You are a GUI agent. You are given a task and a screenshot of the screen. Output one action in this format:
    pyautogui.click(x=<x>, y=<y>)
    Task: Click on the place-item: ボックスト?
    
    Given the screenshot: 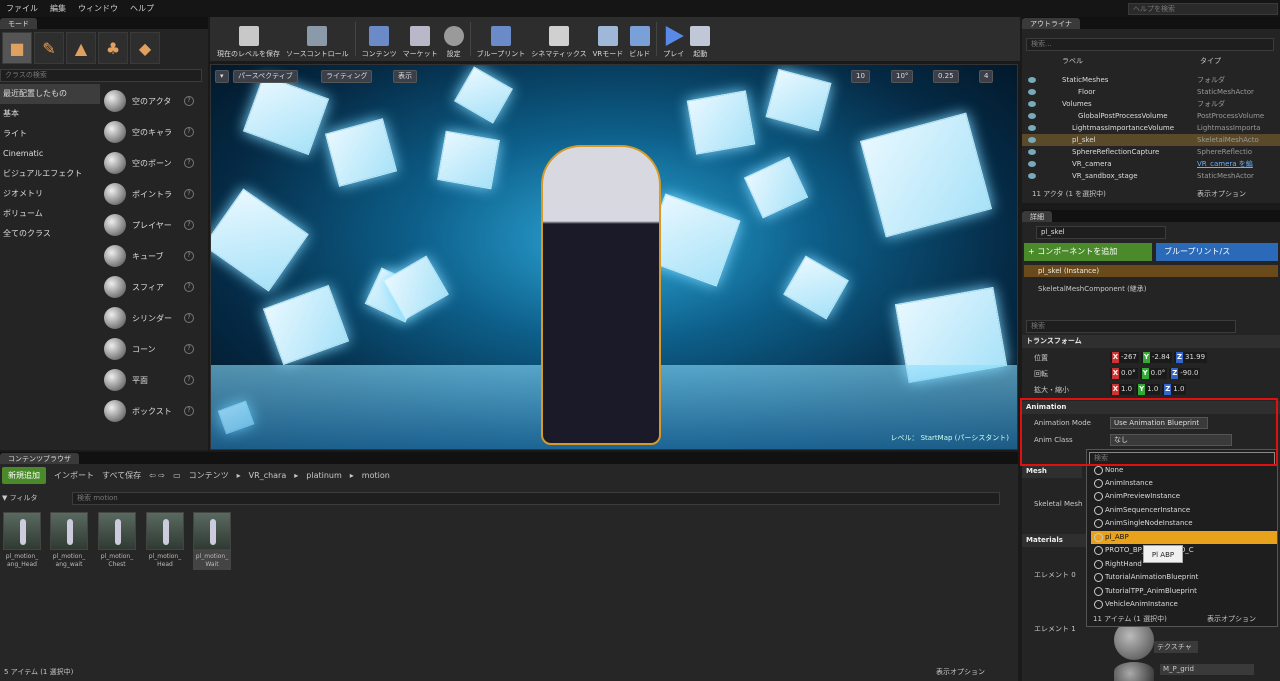 What is the action you would take?
    pyautogui.click(x=148, y=411)
    